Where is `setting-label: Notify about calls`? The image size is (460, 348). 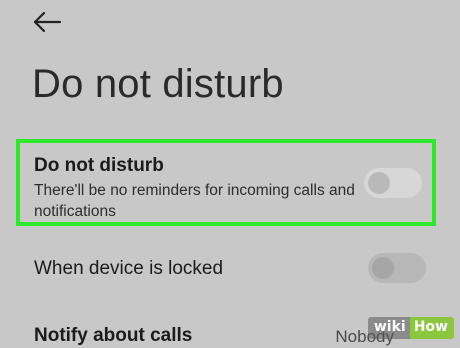
setting-label: Notify about calls is located at coordinates (113, 335).